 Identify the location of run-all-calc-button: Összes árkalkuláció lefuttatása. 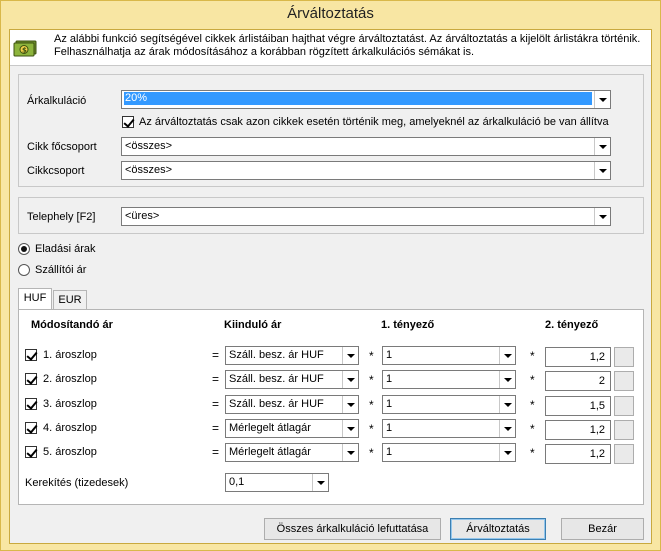
(352, 529).